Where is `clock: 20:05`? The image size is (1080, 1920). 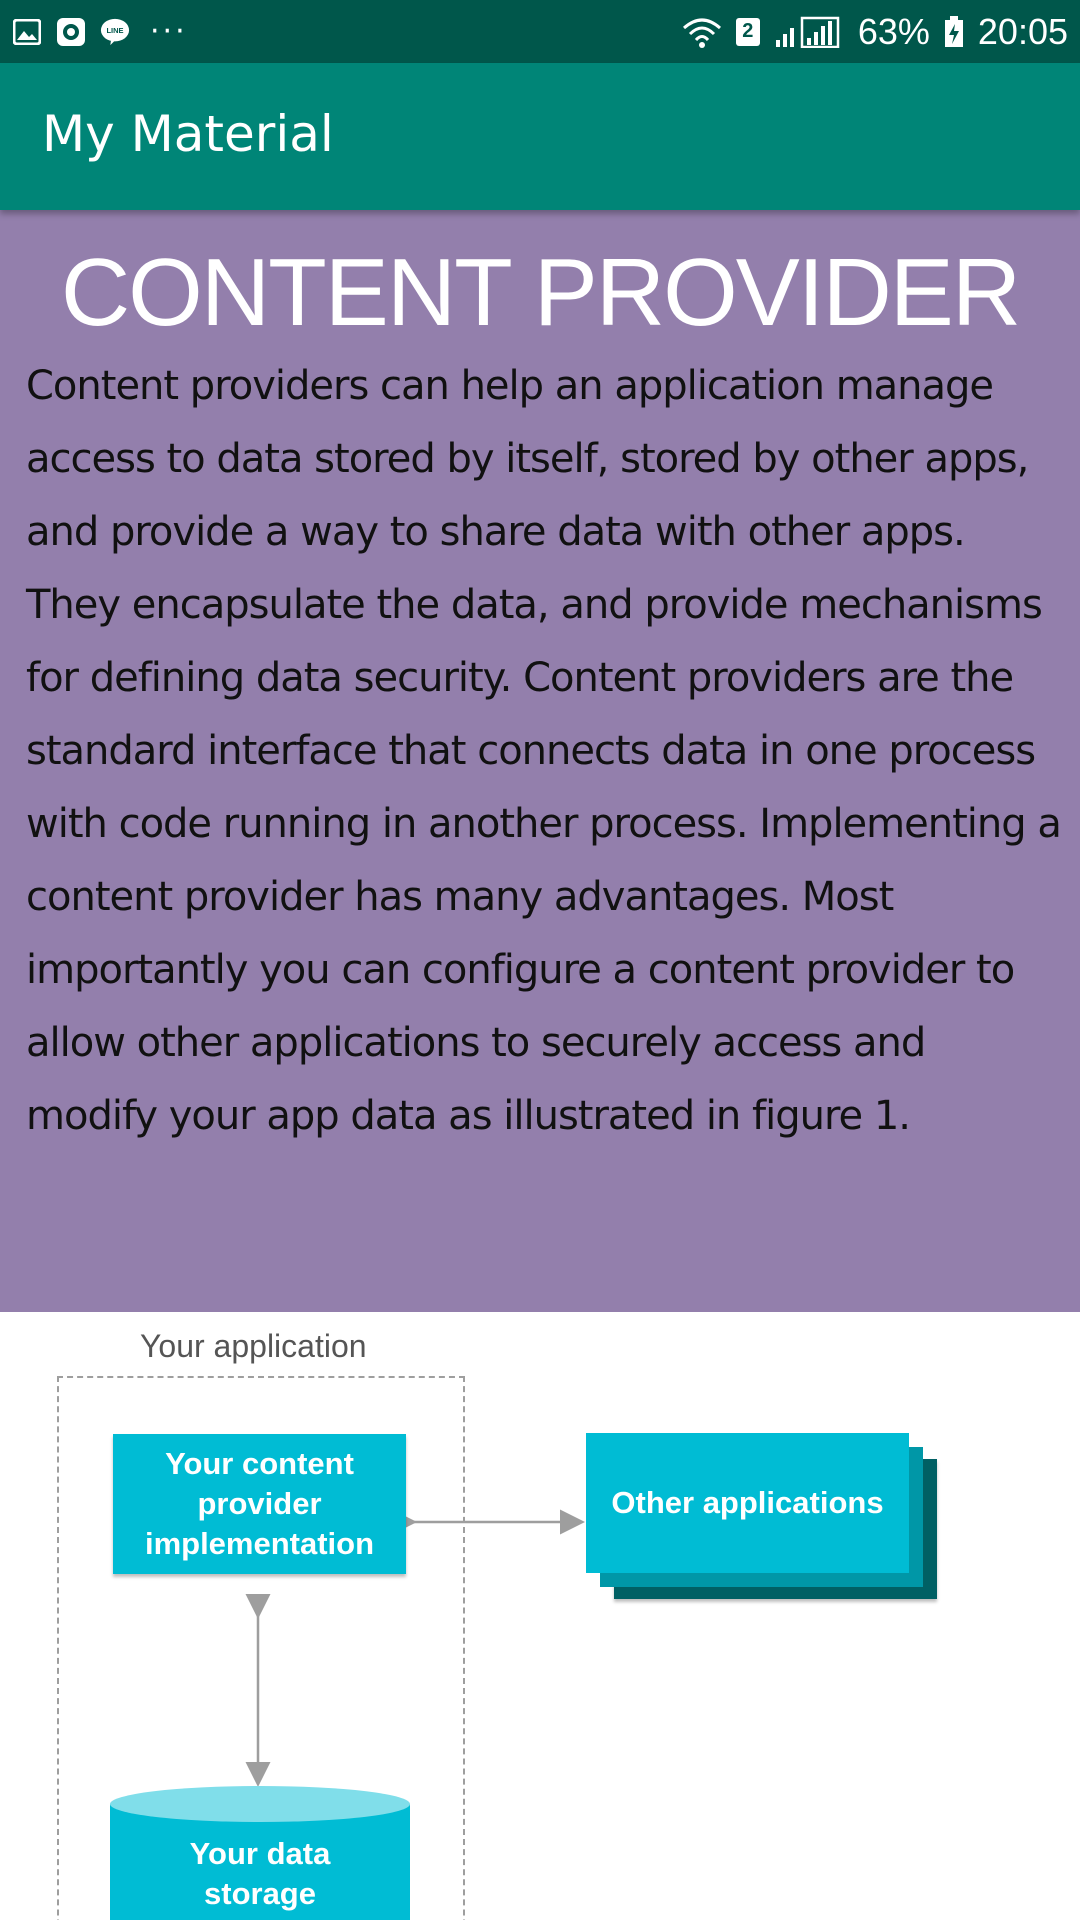
clock: 20:05 is located at coordinates (1022, 31).